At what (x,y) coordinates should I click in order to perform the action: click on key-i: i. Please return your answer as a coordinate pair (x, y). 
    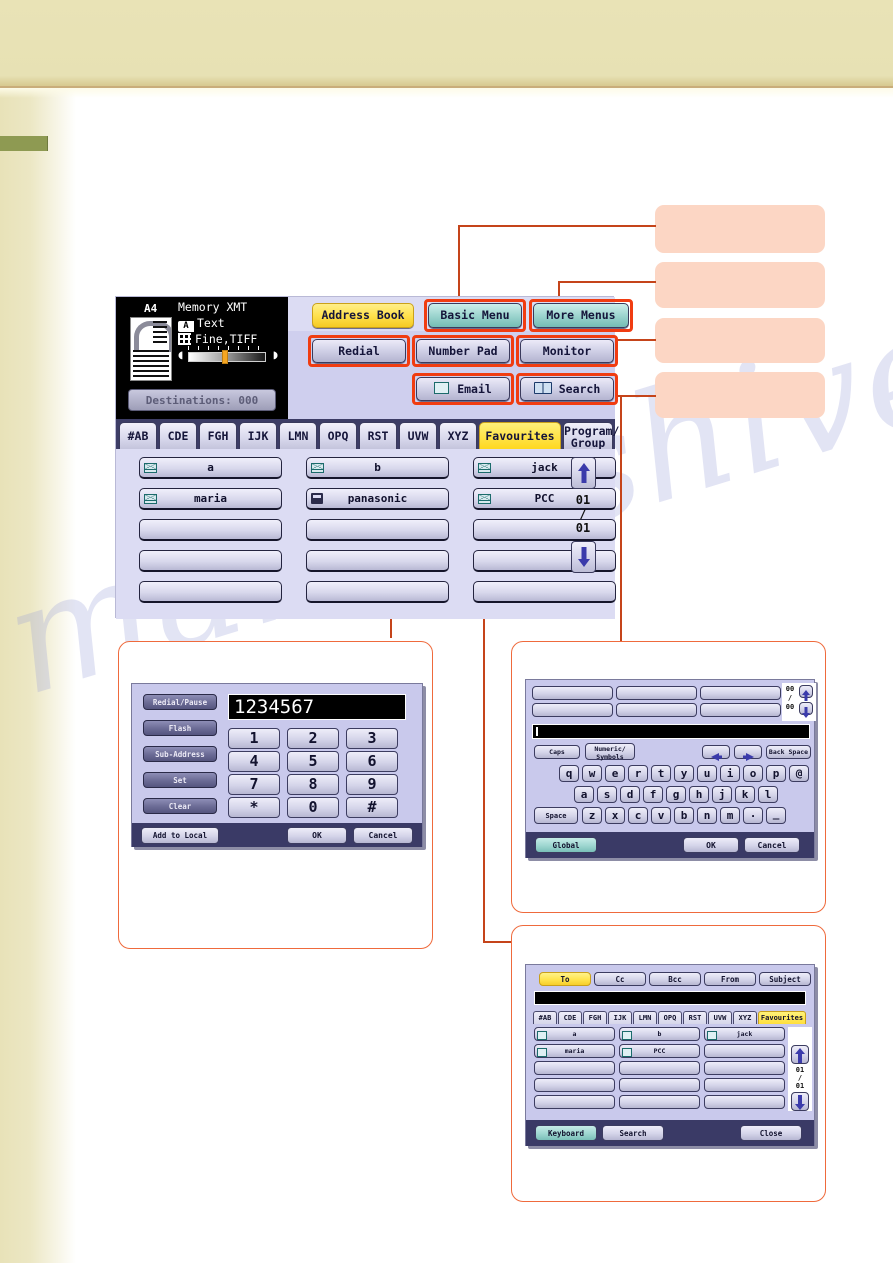
    Looking at the image, I should click on (730, 773).